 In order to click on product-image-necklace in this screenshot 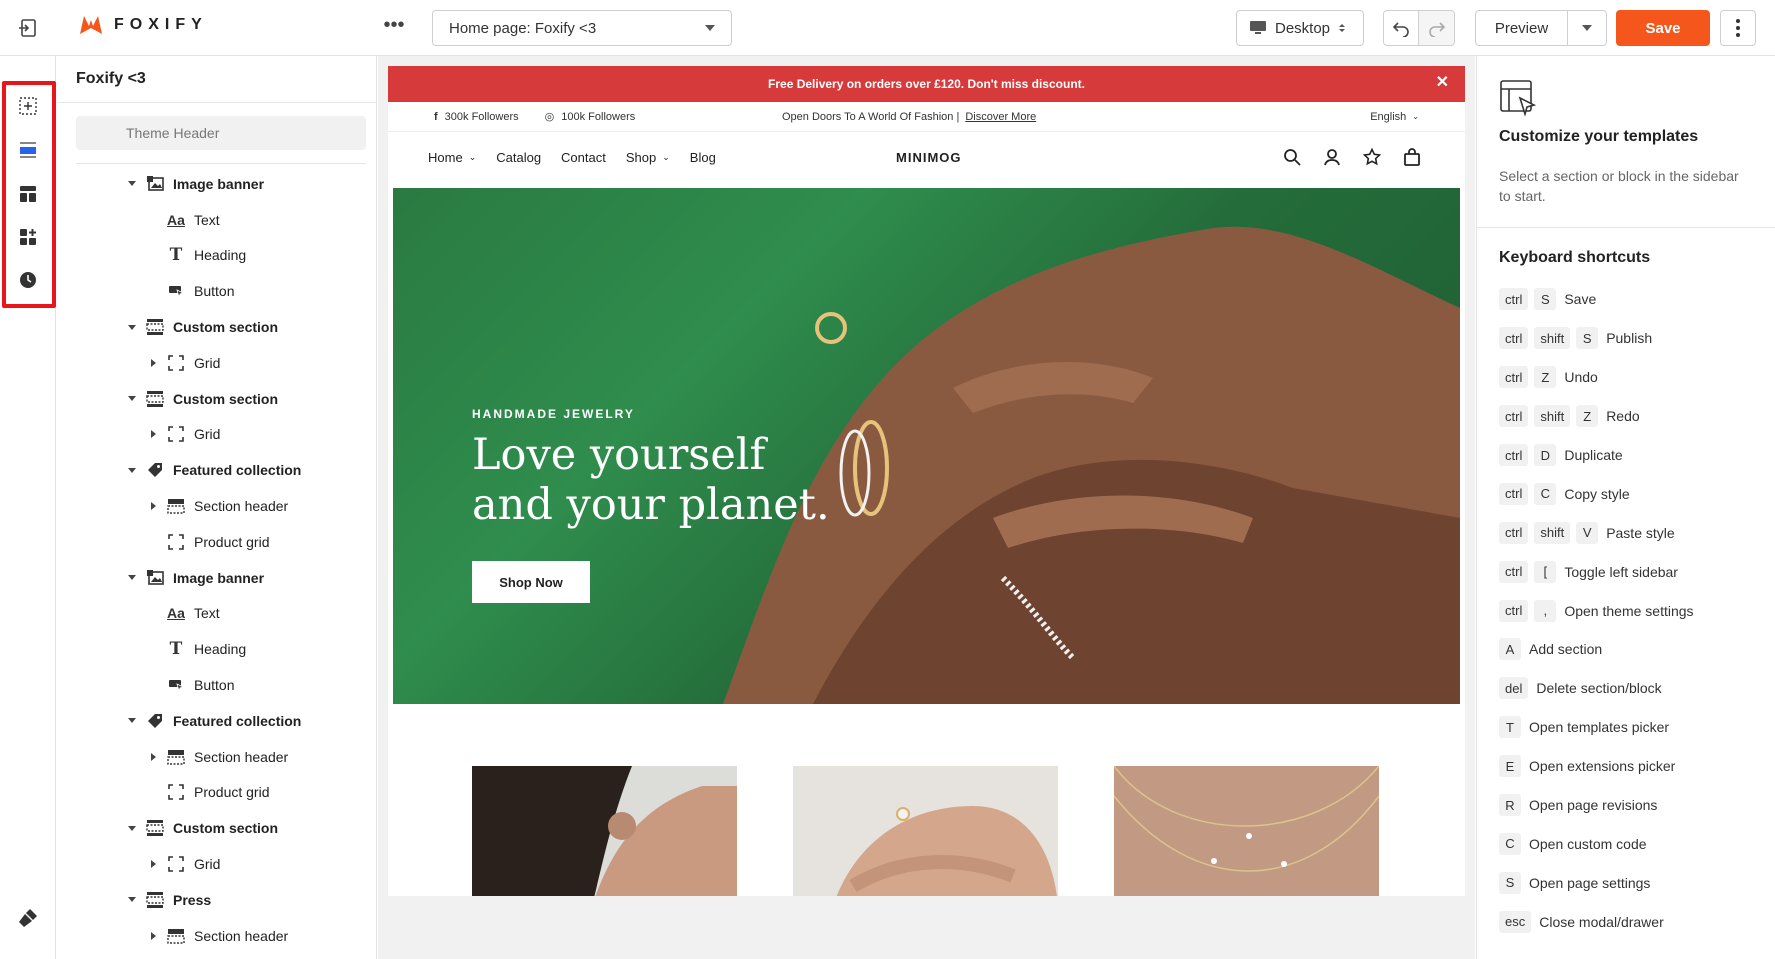, I will do `click(1246, 831)`.